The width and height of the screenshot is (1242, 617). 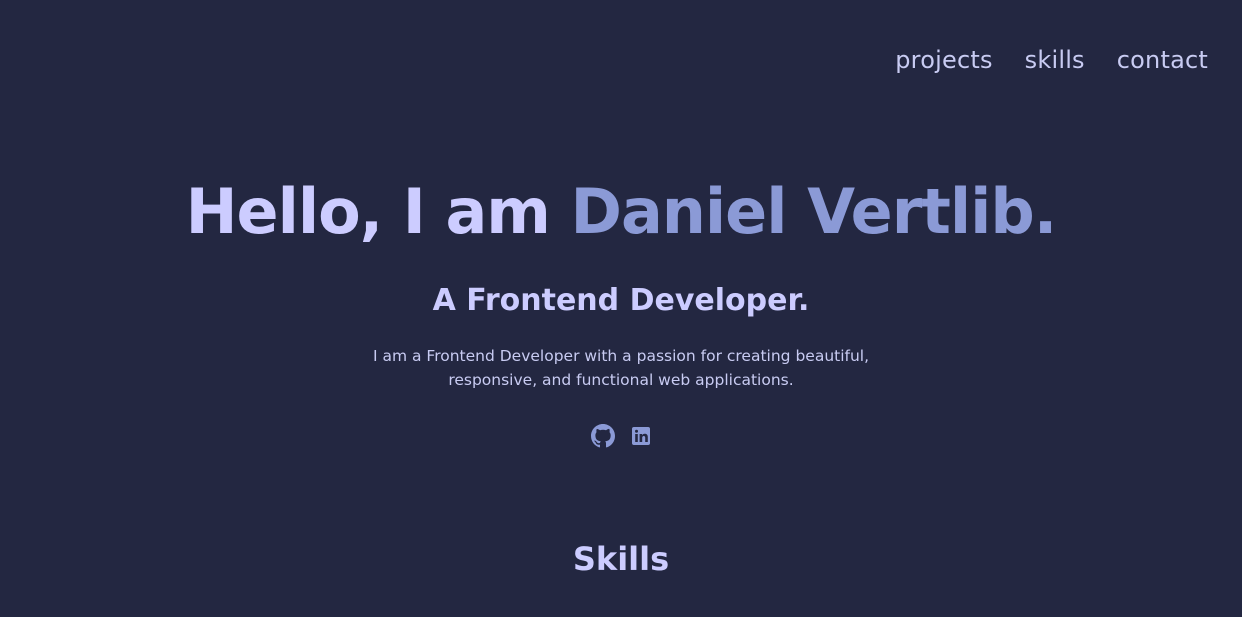 I want to click on github-icon, so click(x=603, y=436).